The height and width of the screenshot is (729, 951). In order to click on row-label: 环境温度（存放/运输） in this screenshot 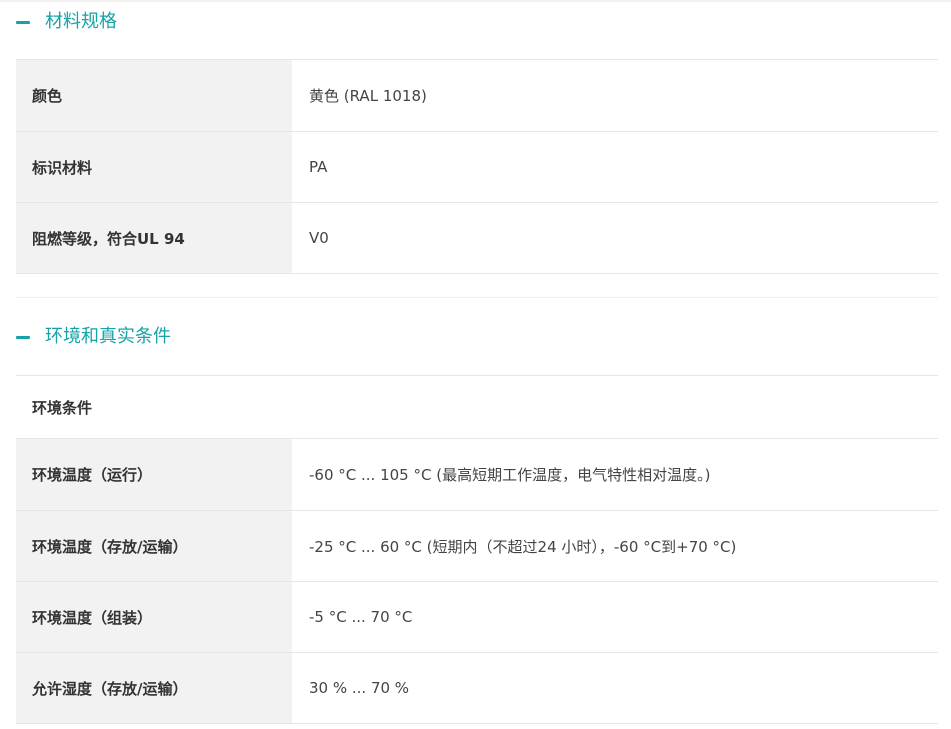, I will do `click(154, 546)`.